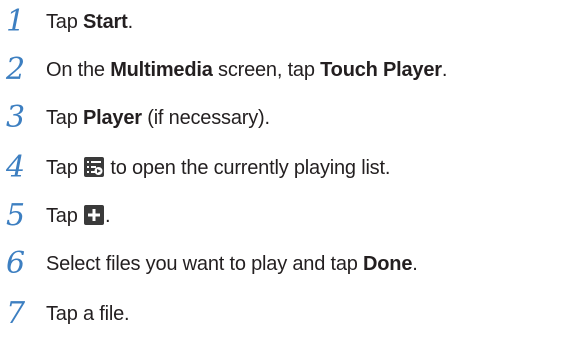 The image size is (563, 348). Describe the element at coordinates (381, 70) in the screenshot. I see `step-text-emphasis: Touch Player` at that location.